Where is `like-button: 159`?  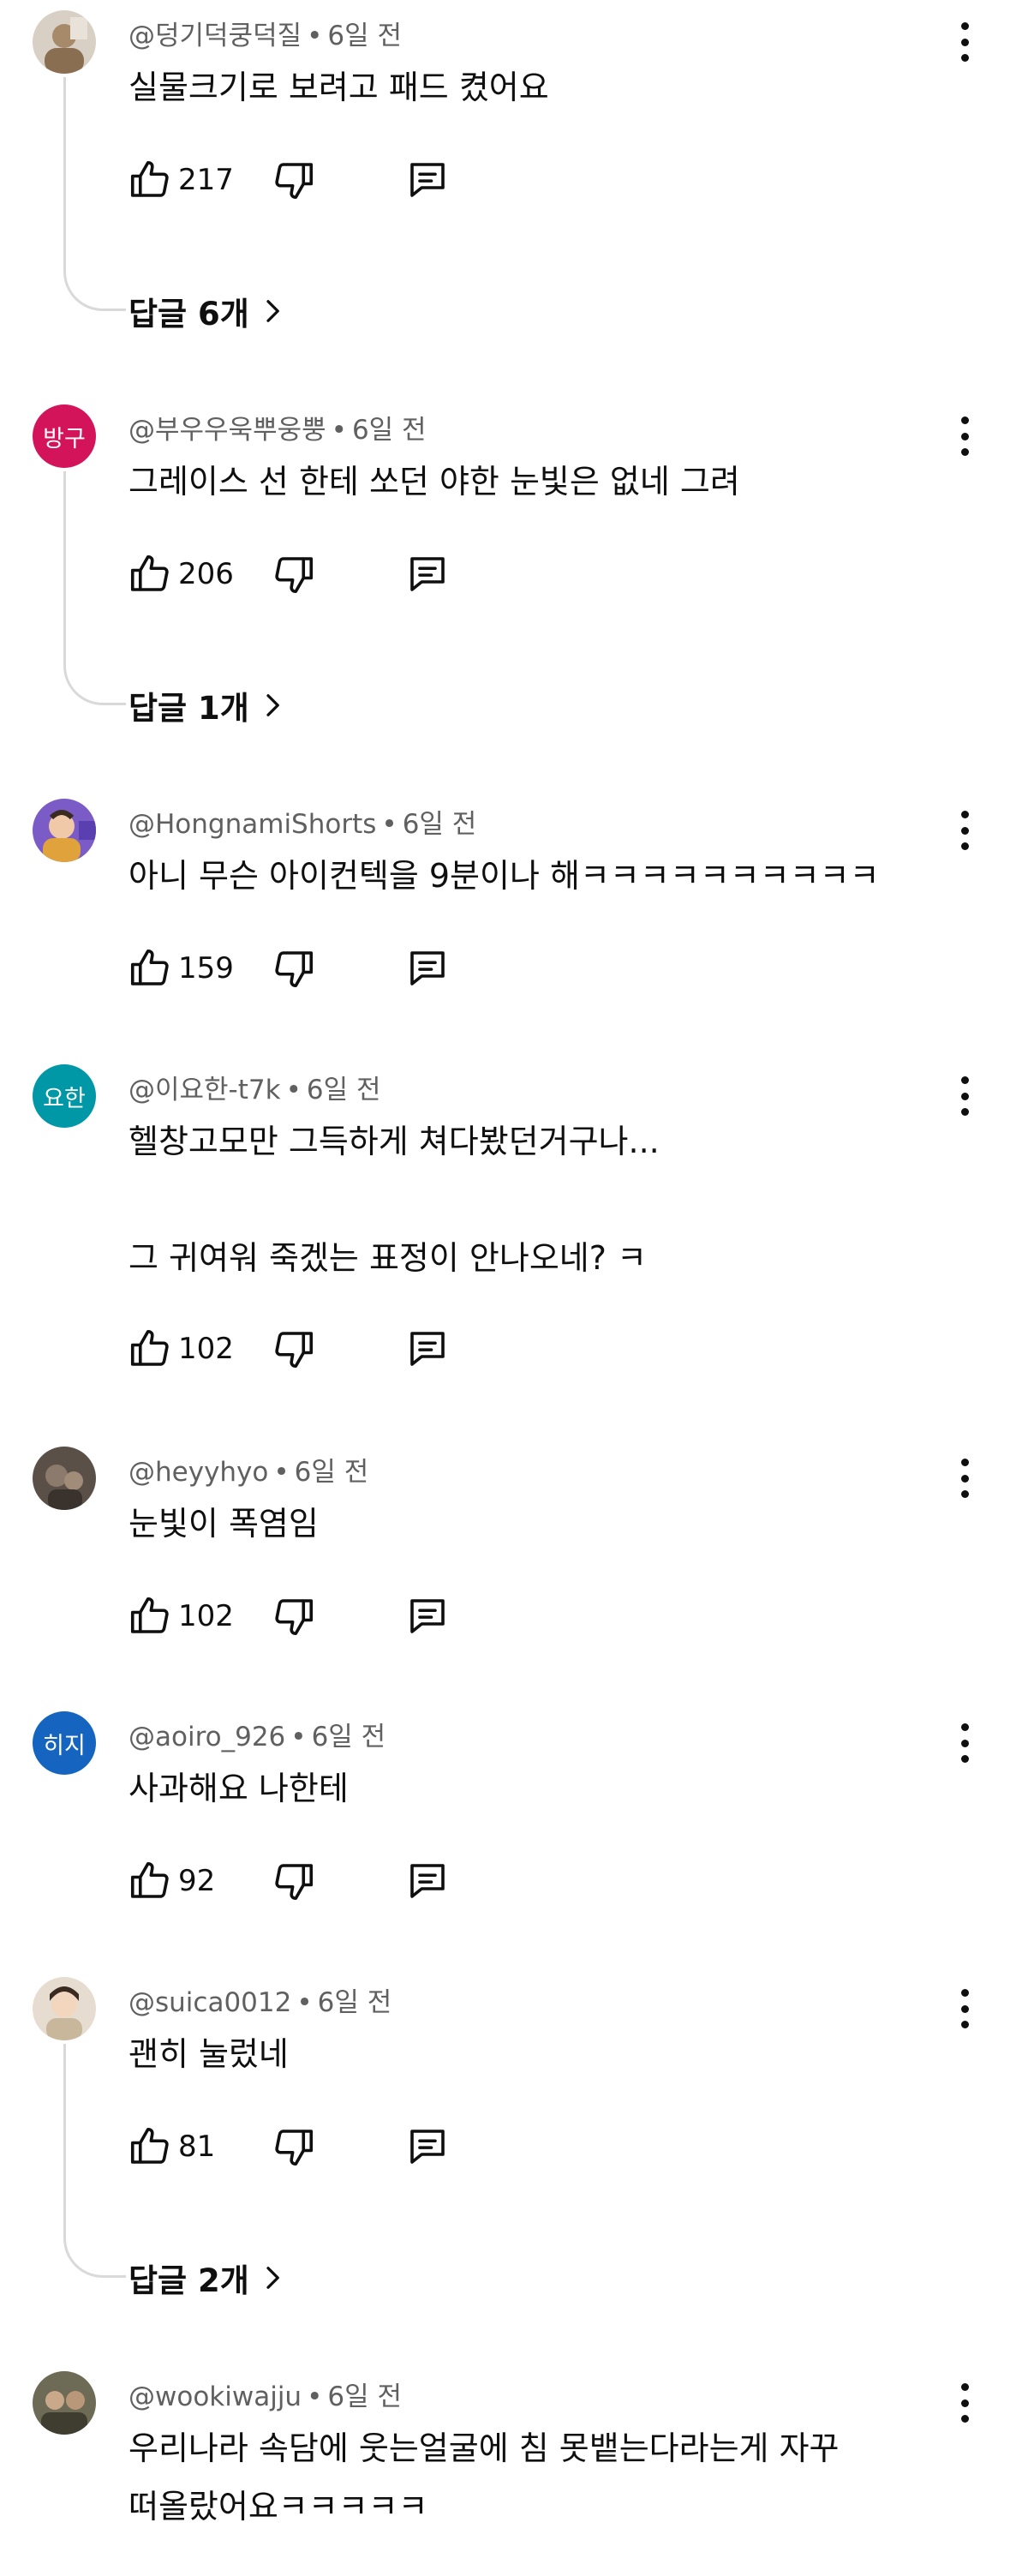
like-button: 159 is located at coordinates (181, 969).